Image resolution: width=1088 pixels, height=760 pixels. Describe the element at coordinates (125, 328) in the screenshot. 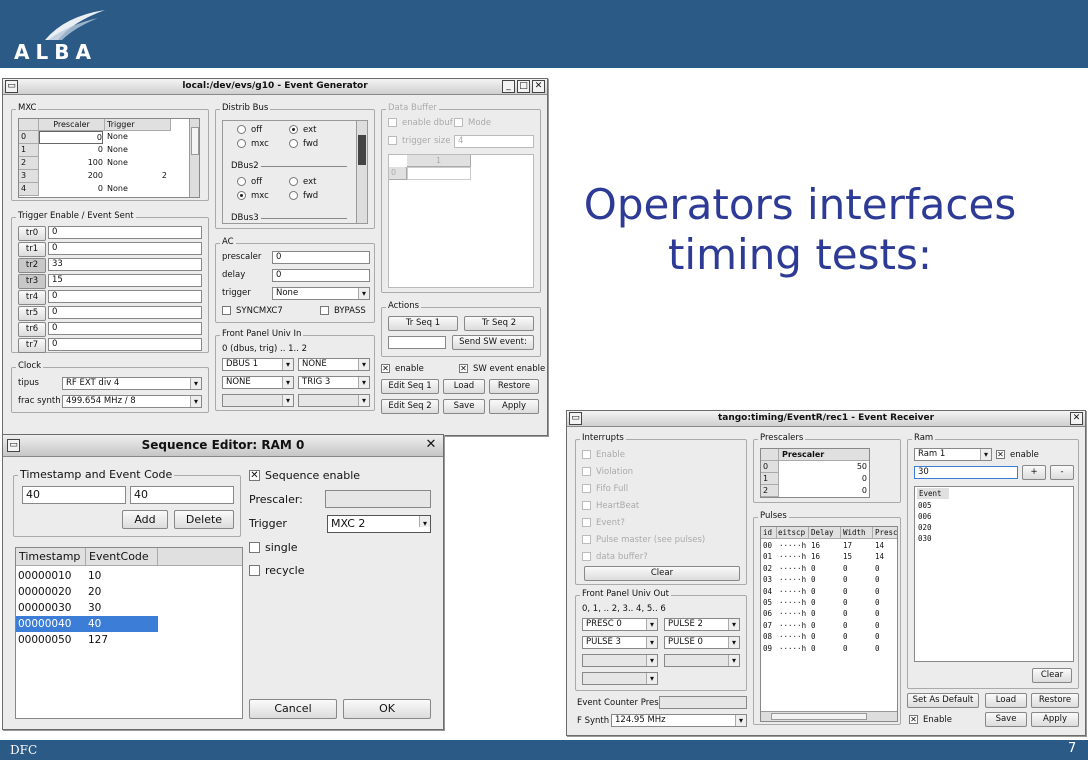

I see `tr6-field: 0` at that location.